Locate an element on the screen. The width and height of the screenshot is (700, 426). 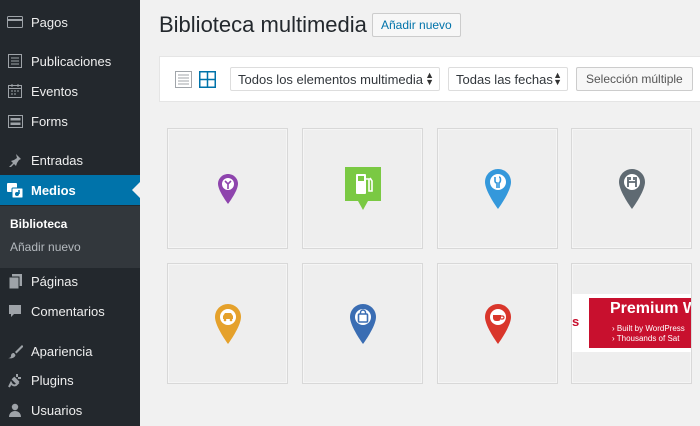
car-pin-icon is located at coordinates (227, 323).